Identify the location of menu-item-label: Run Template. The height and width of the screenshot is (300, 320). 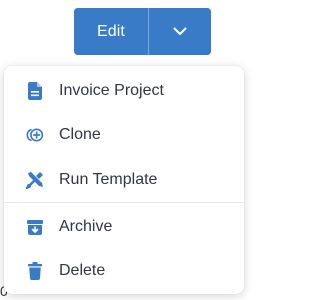
(108, 179).